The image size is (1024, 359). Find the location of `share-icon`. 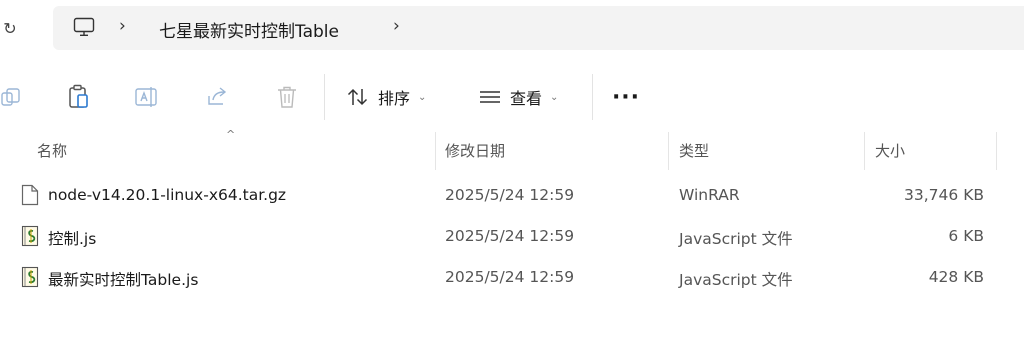

share-icon is located at coordinates (217, 97).